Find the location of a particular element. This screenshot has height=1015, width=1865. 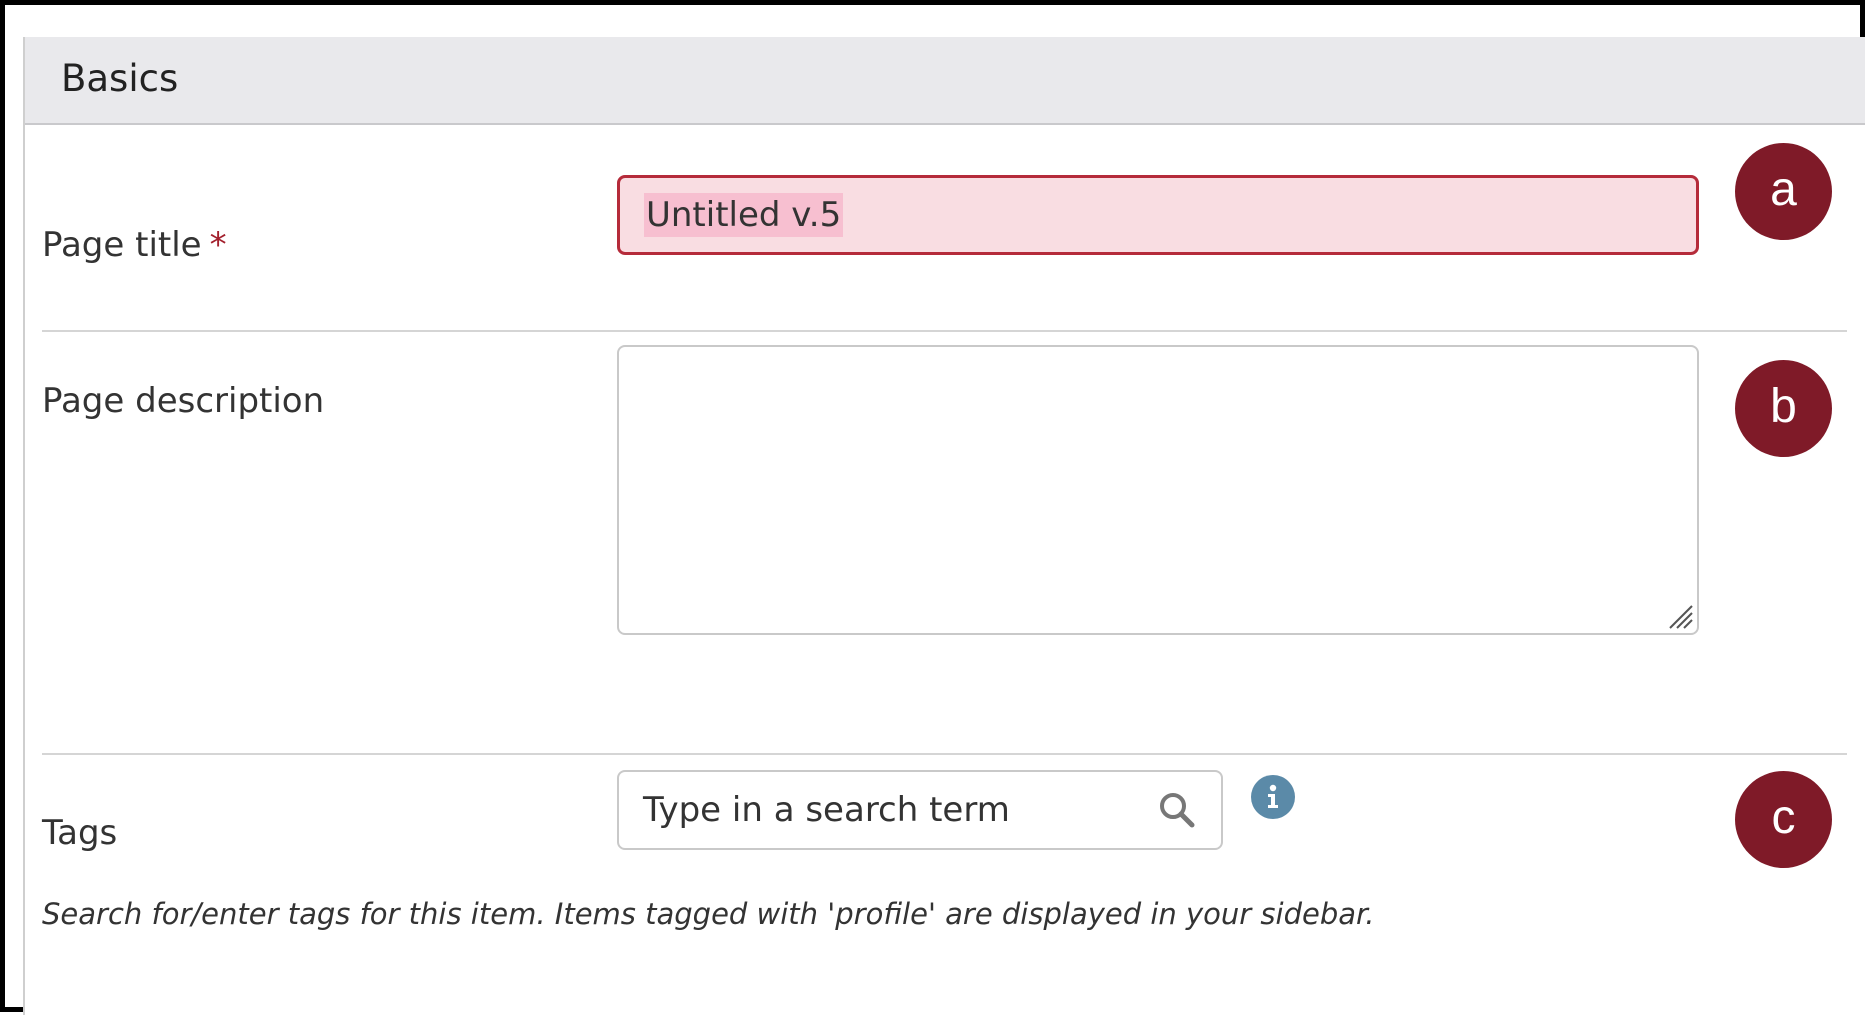

page-title-input: Untitled v.5 is located at coordinates (1158, 215).